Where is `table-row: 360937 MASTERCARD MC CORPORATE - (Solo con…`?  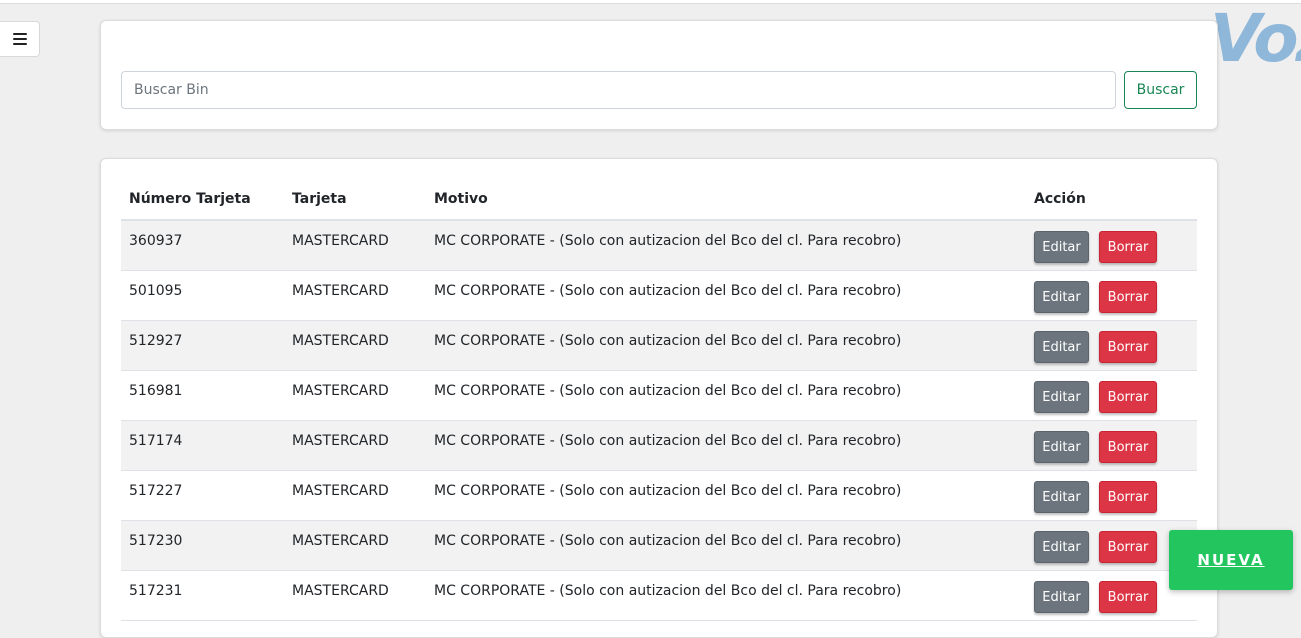
table-row: 360937 MASTERCARD MC CORPORATE - (Solo con… is located at coordinates (659, 246).